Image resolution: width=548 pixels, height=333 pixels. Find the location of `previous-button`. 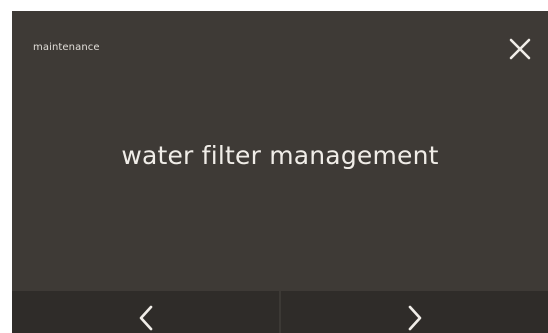

previous-button is located at coordinates (145, 312).